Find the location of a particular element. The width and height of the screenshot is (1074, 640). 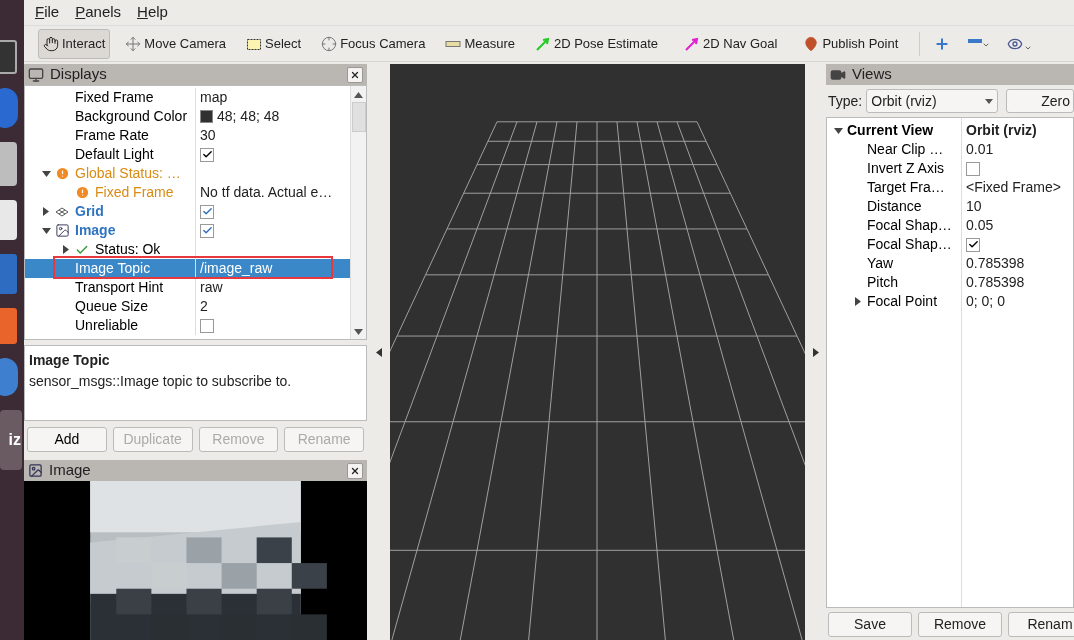

tree-row: Default Light is located at coordinates (187, 154).